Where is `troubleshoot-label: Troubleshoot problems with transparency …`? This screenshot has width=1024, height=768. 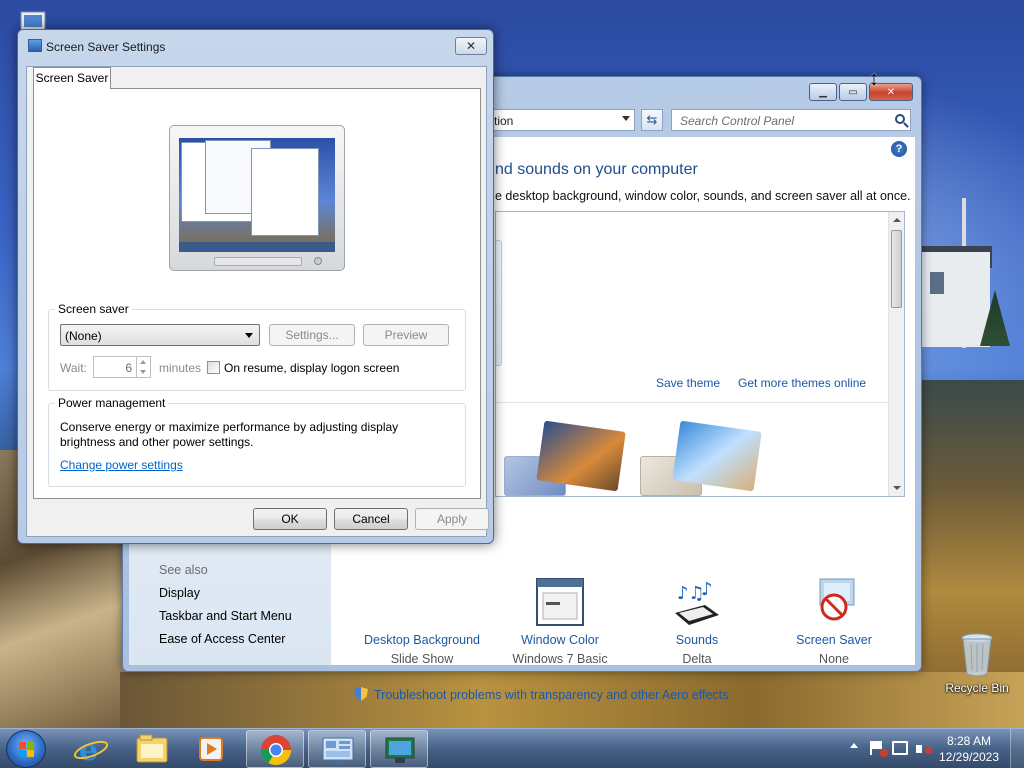
troubleshoot-label: Troubleshoot problems with transparency … is located at coordinates (551, 695).